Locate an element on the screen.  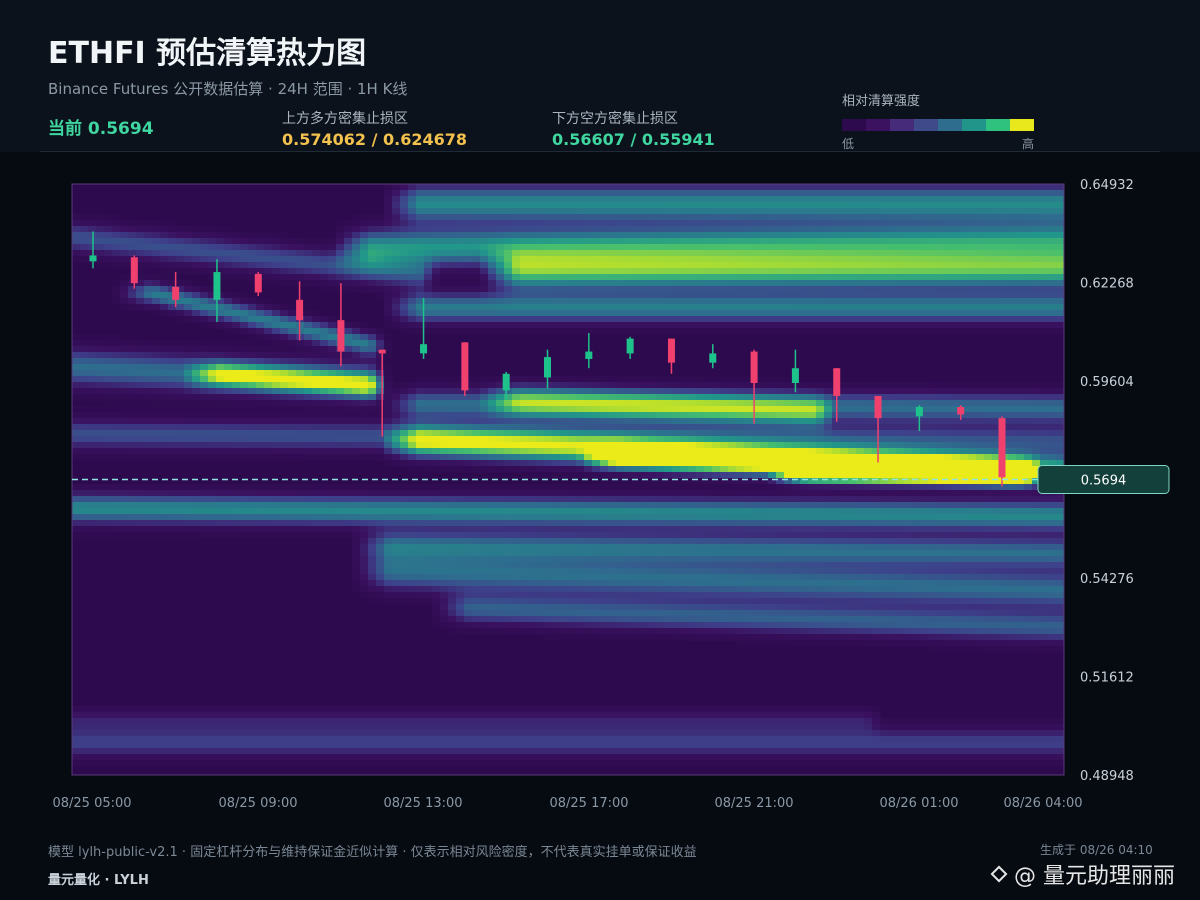
upper-zone-block: 上方多方密集止损区 0.574062 / 0.624678 is located at coordinates (374, 128).